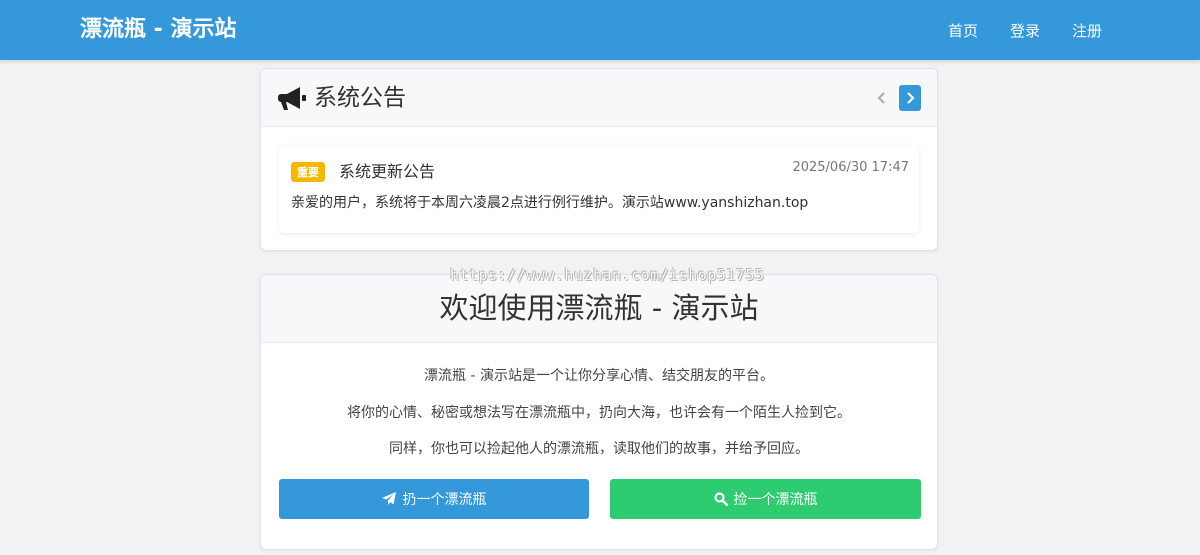 The image size is (1200, 555). I want to click on nav-link-home: 首页, so click(963, 30).